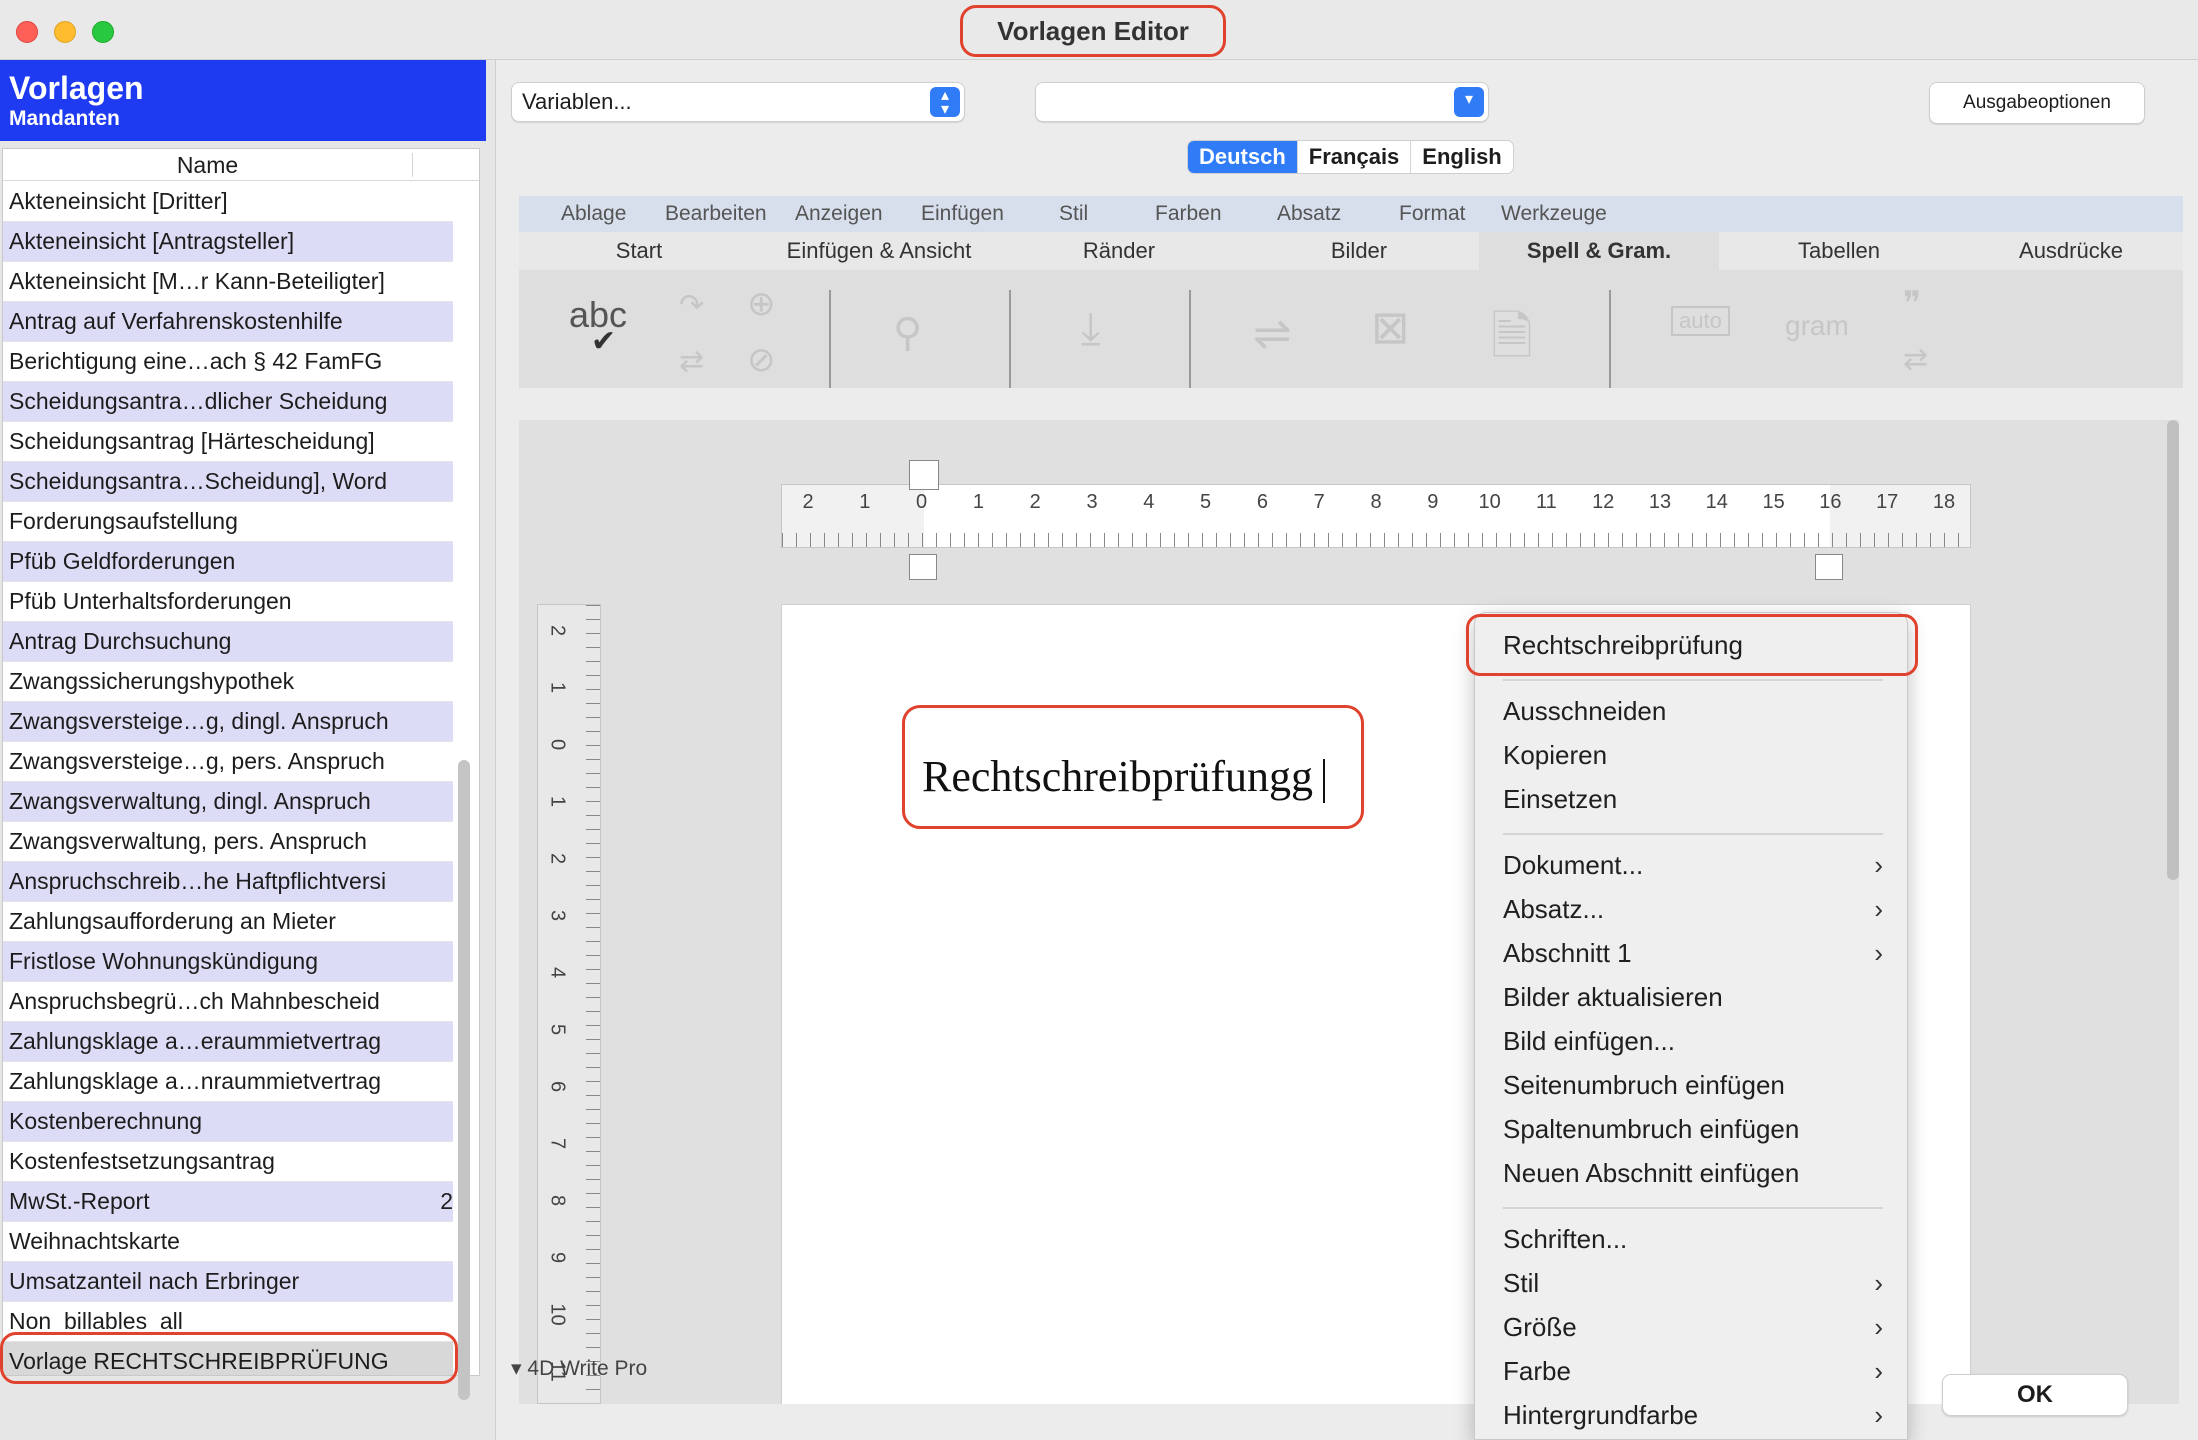 This screenshot has width=2198, height=1440. What do you see at coordinates (1693, 755) in the screenshot?
I see `context-menu-item: Kopieren` at bounding box center [1693, 755].